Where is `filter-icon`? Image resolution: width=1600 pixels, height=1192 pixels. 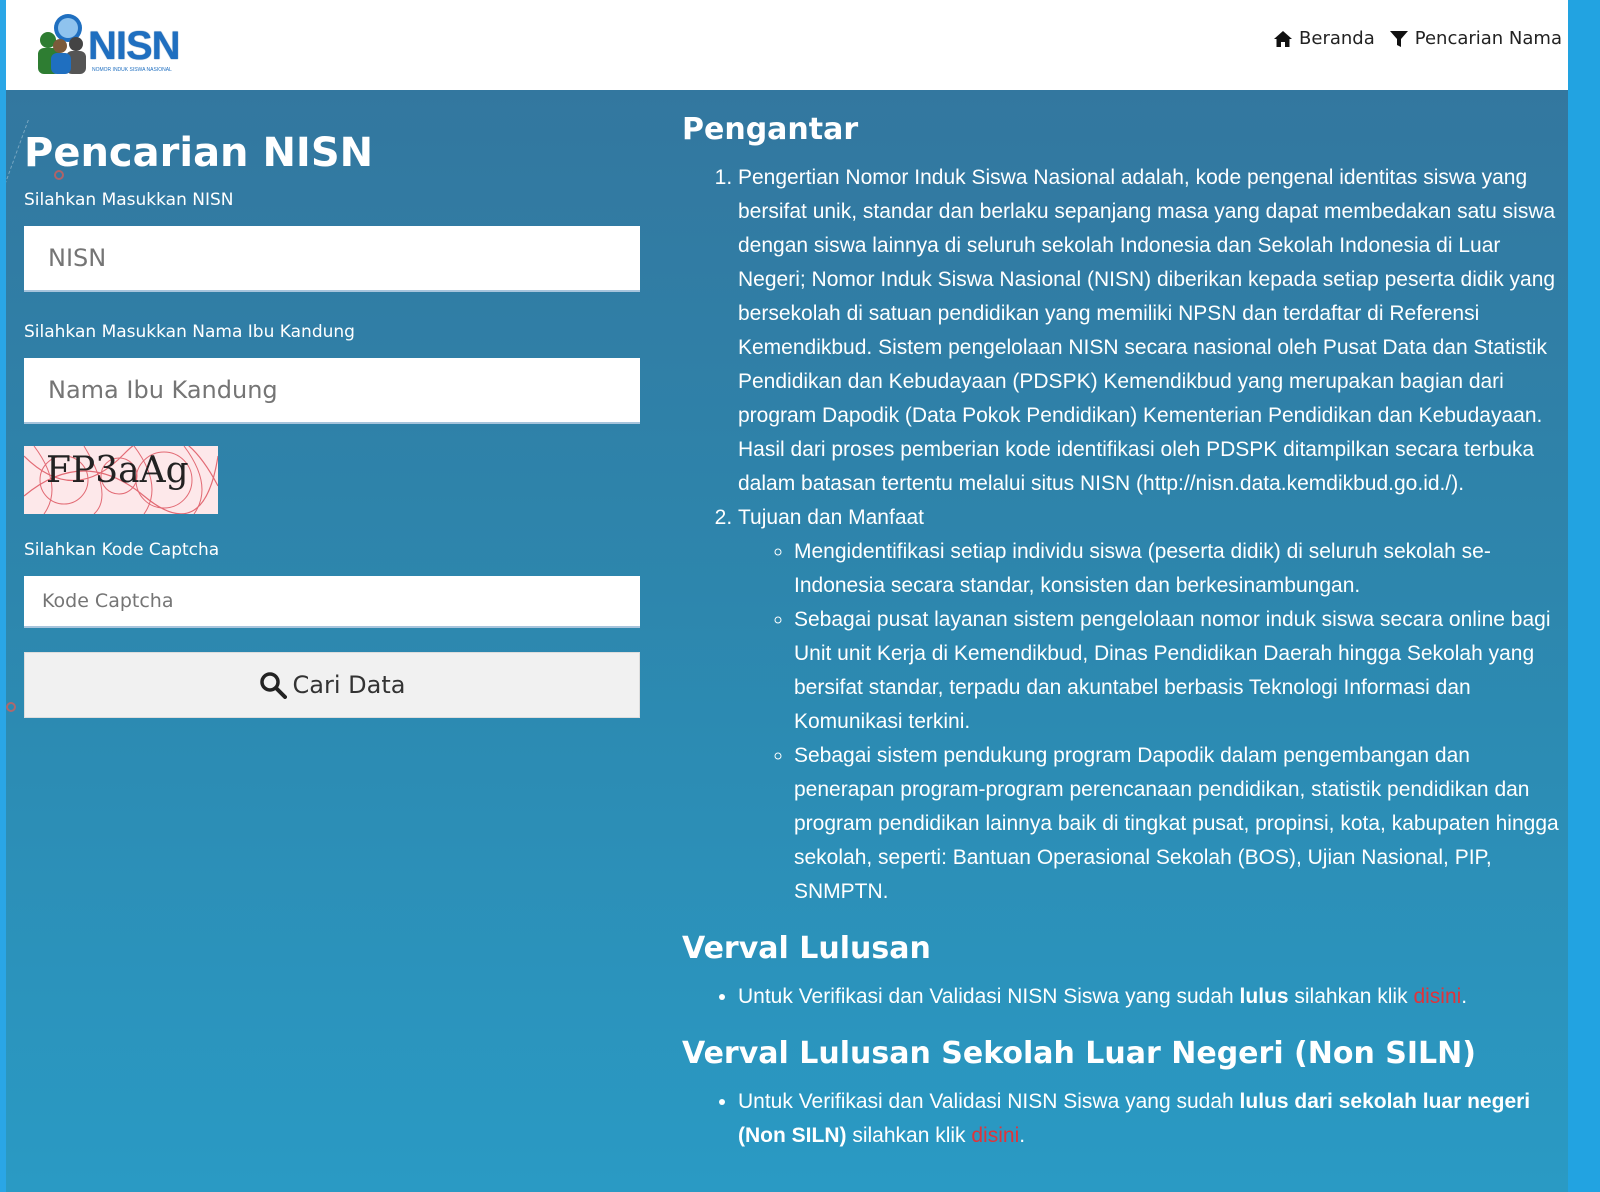
filter-icon is located at coordinates (1398, 38).